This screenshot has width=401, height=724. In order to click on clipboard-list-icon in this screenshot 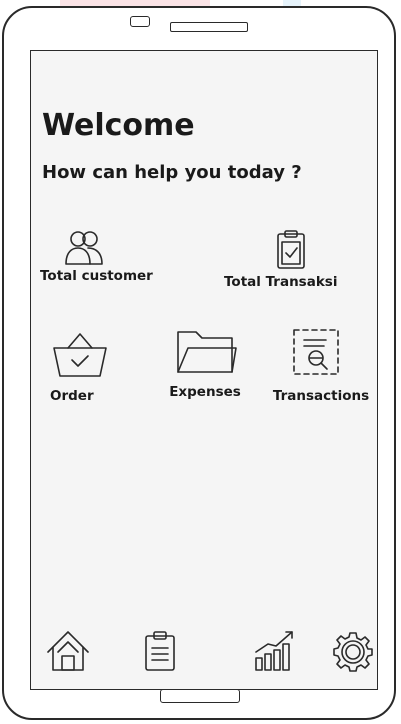, I will do `click(160, 651)`.